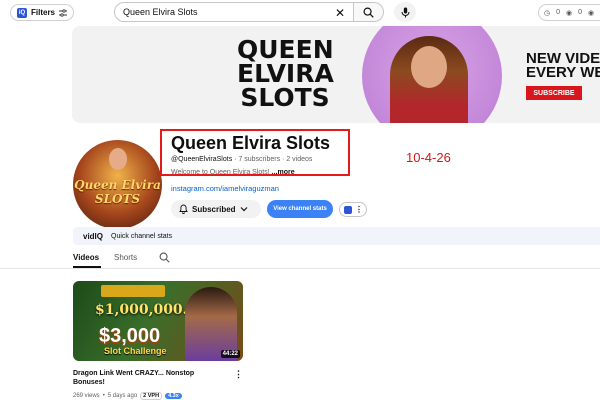  What do you see at coordinates (299, 159) in the screenshot?
I see `video-count: 2 videos` at bounding box center [299, 159].